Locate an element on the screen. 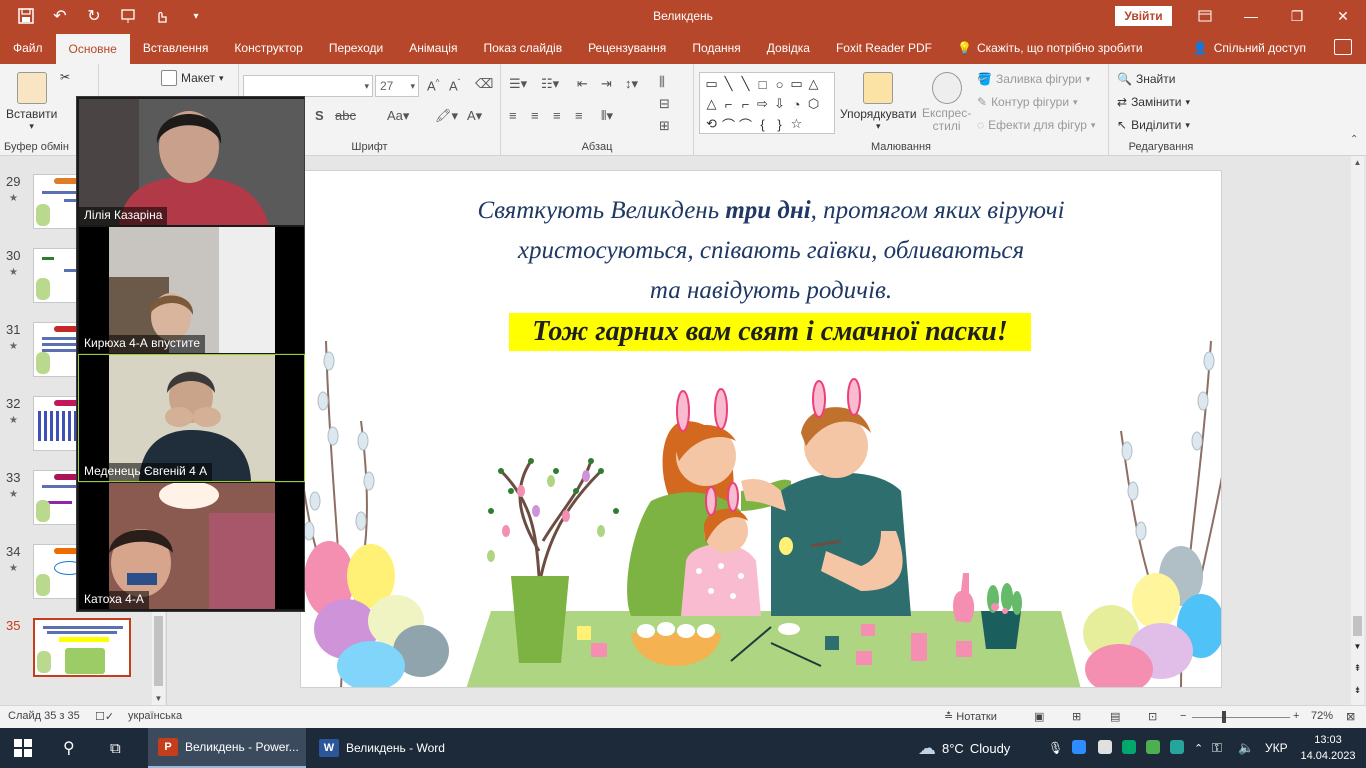 Image resolution: width=1366 pixels, height=768 pixels. zoom-slider-thumb is located at coordinates (1224, 717).